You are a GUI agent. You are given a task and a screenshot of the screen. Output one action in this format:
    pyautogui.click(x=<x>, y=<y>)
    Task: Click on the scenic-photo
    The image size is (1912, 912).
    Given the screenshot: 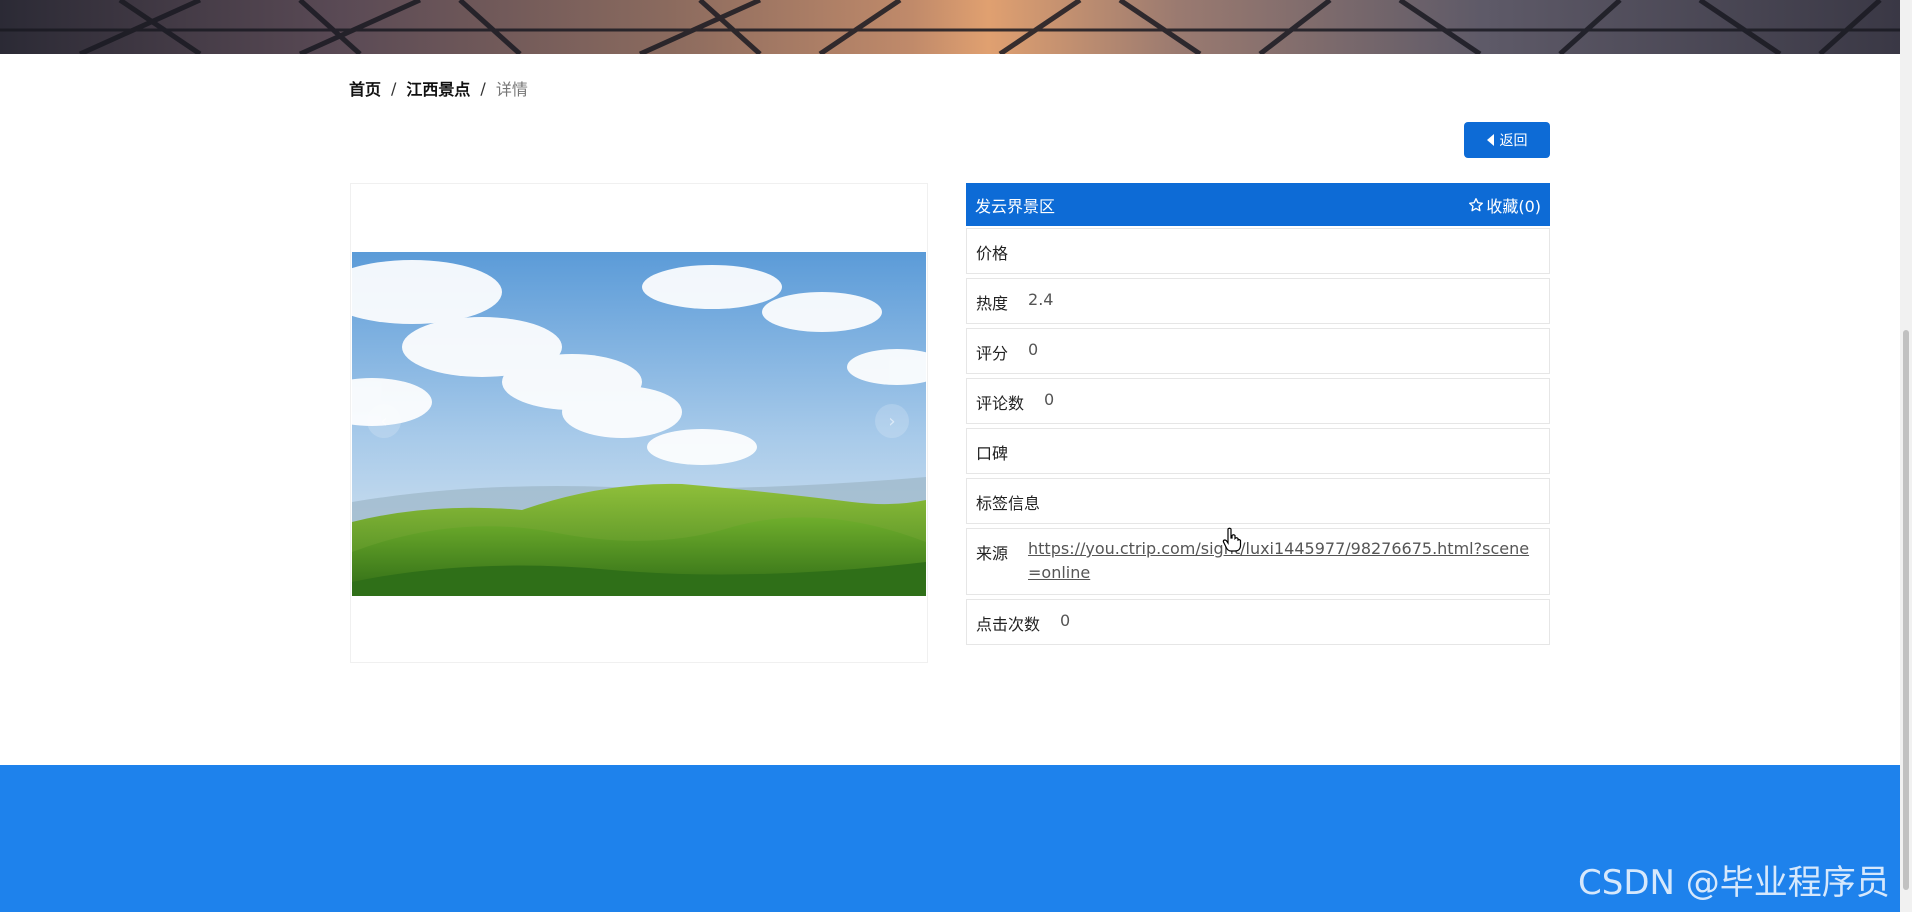 What is the action you would take?
    pyautogui.click(x=639, y=424)
    